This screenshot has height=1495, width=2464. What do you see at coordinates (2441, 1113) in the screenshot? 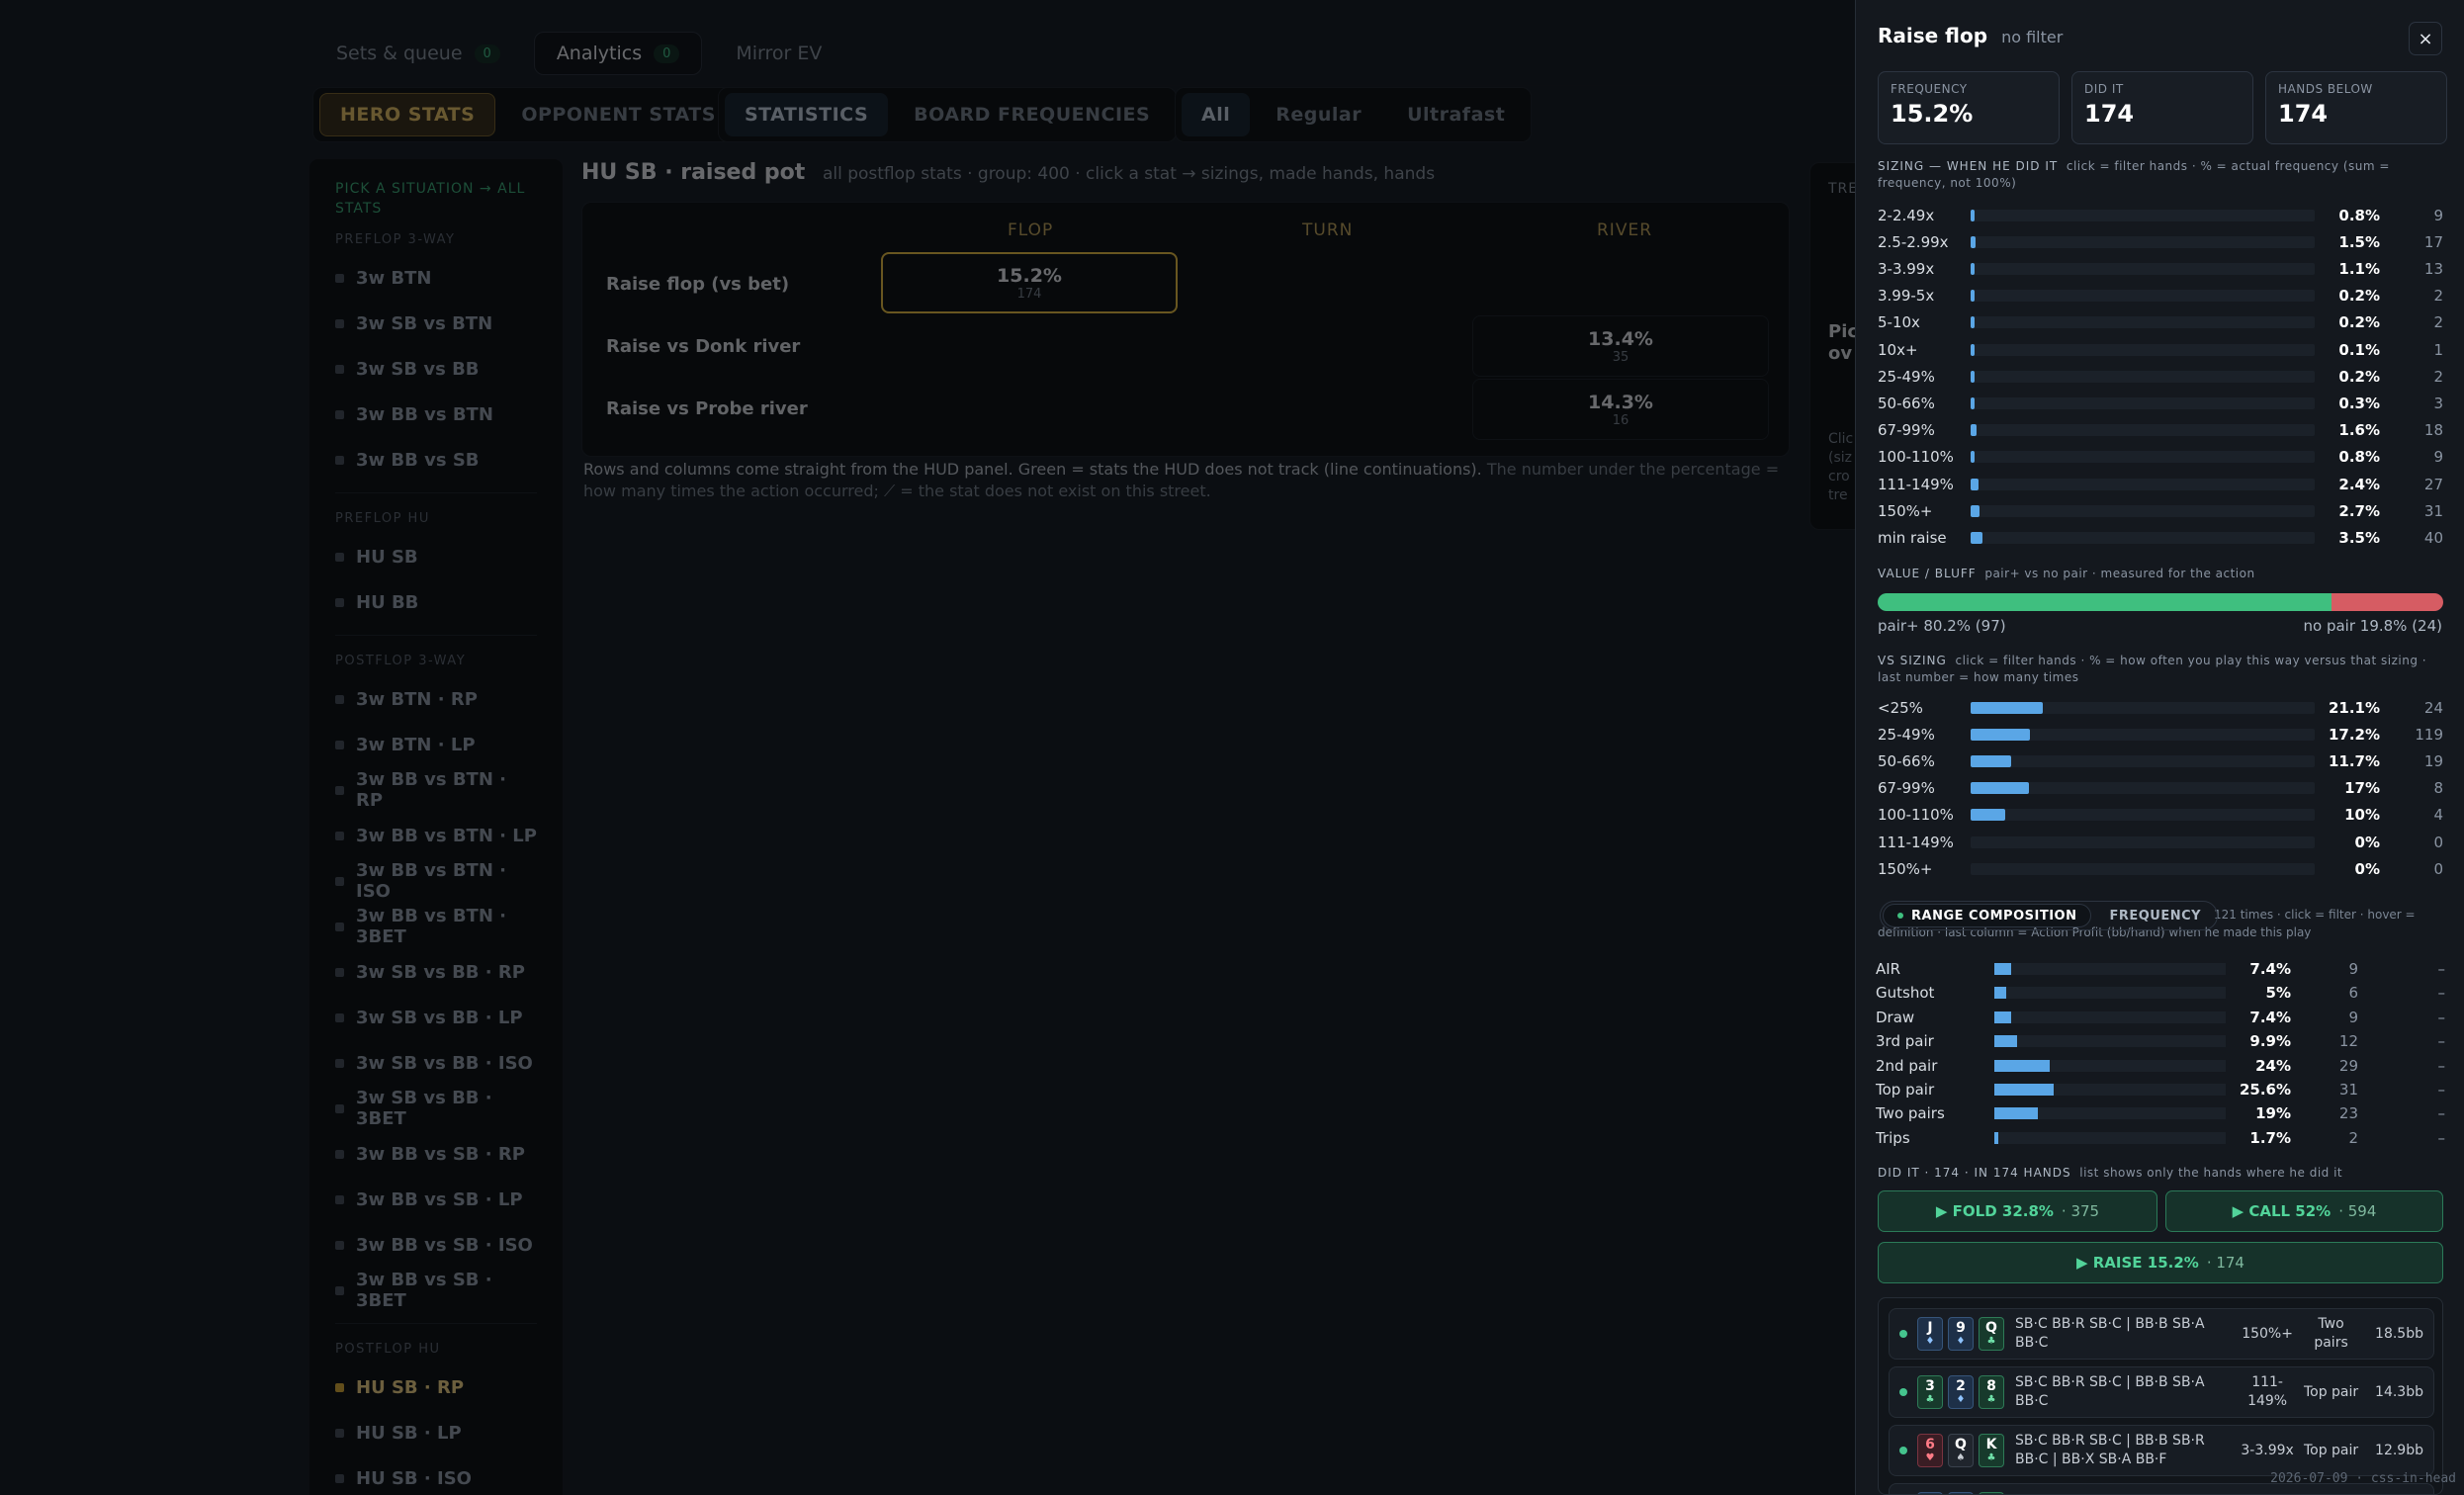
I see `action-profit: –` at bounding box center [2441, 1113].